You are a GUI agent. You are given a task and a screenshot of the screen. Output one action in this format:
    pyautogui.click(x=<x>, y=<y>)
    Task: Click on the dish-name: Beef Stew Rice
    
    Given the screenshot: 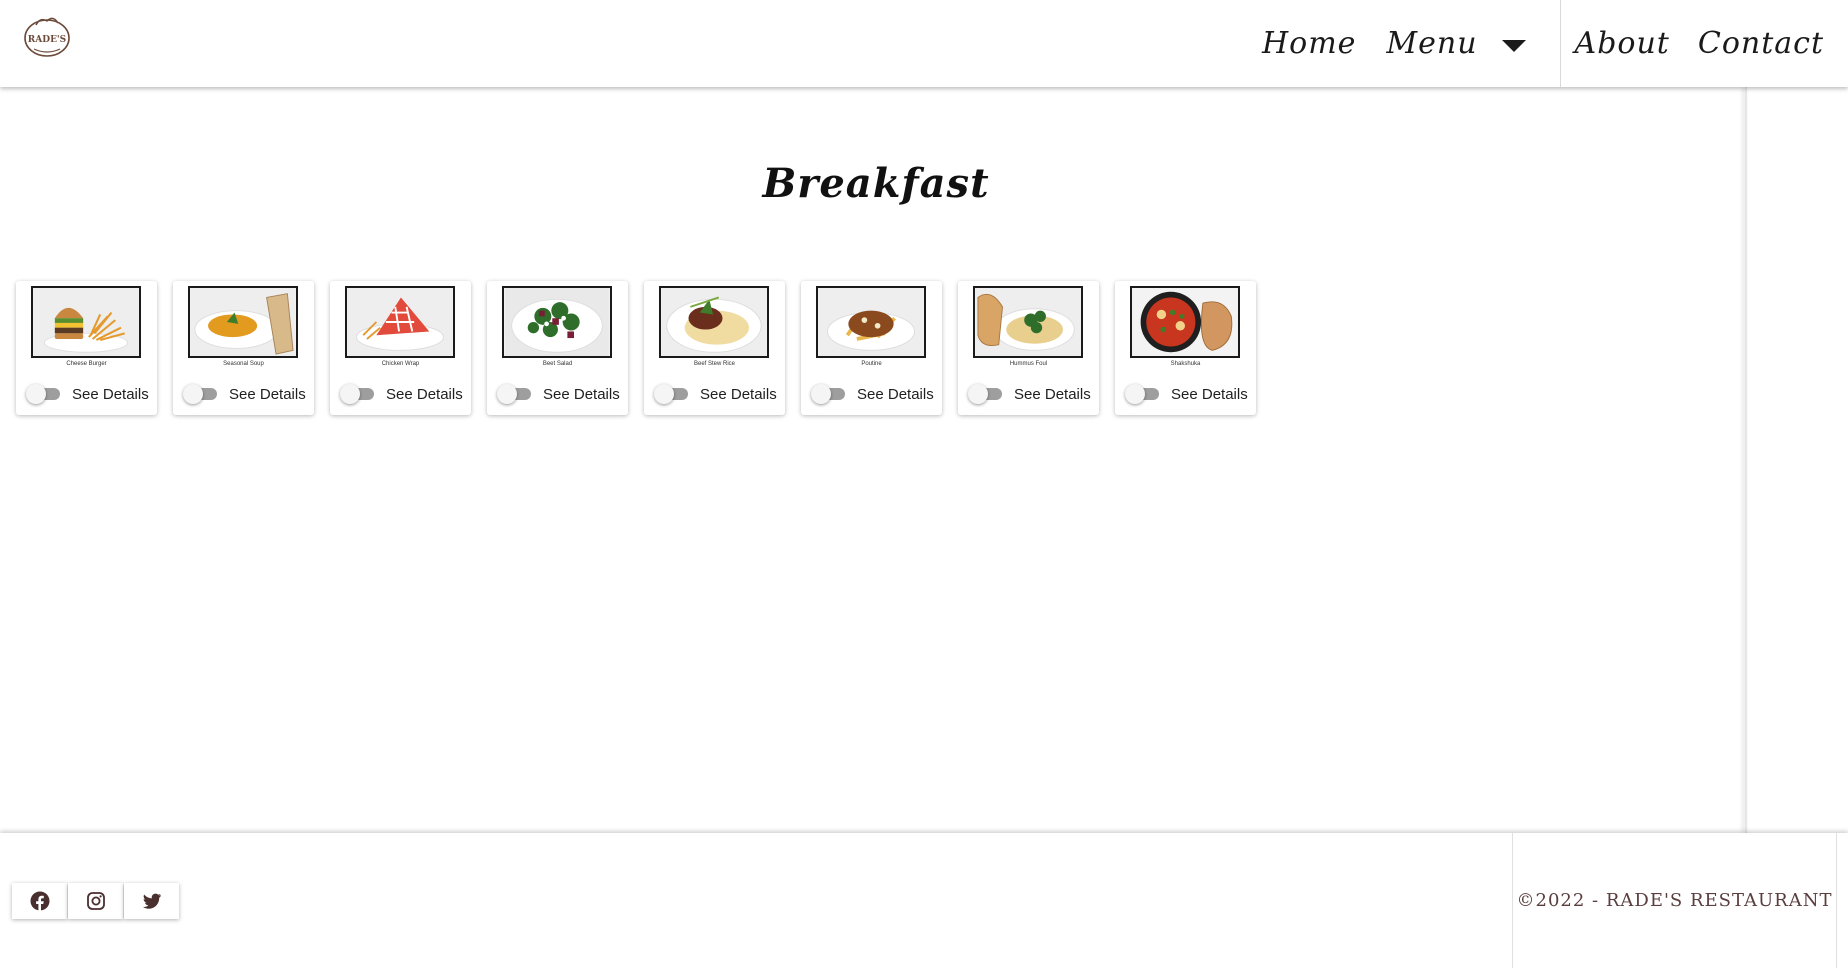 What is the action you would take?
    pyautogui.click(x=714, y=364)
    